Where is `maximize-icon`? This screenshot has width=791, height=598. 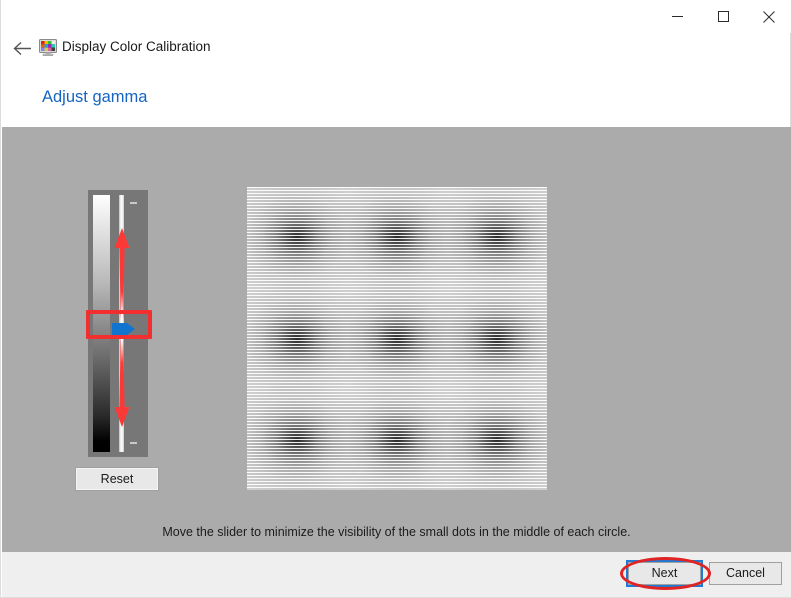 maximize-icon is located at coordinates (723, 16).